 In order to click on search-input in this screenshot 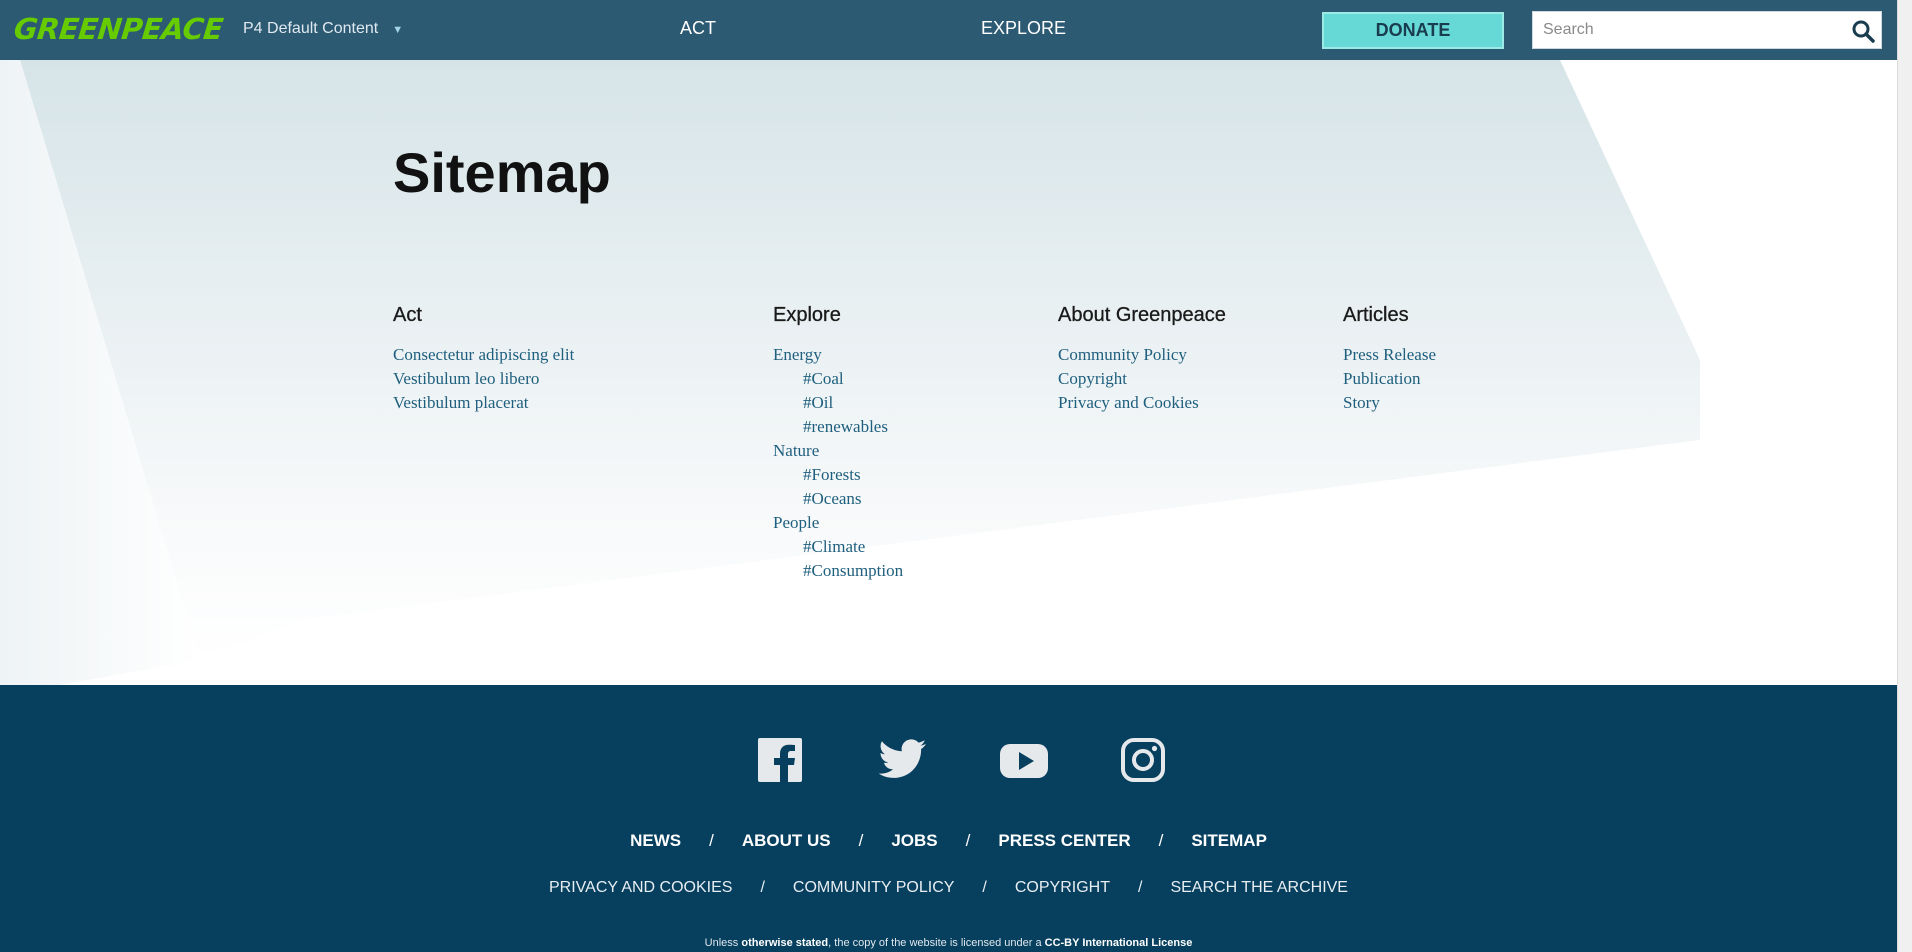, I will do `click(1683, 30)`.